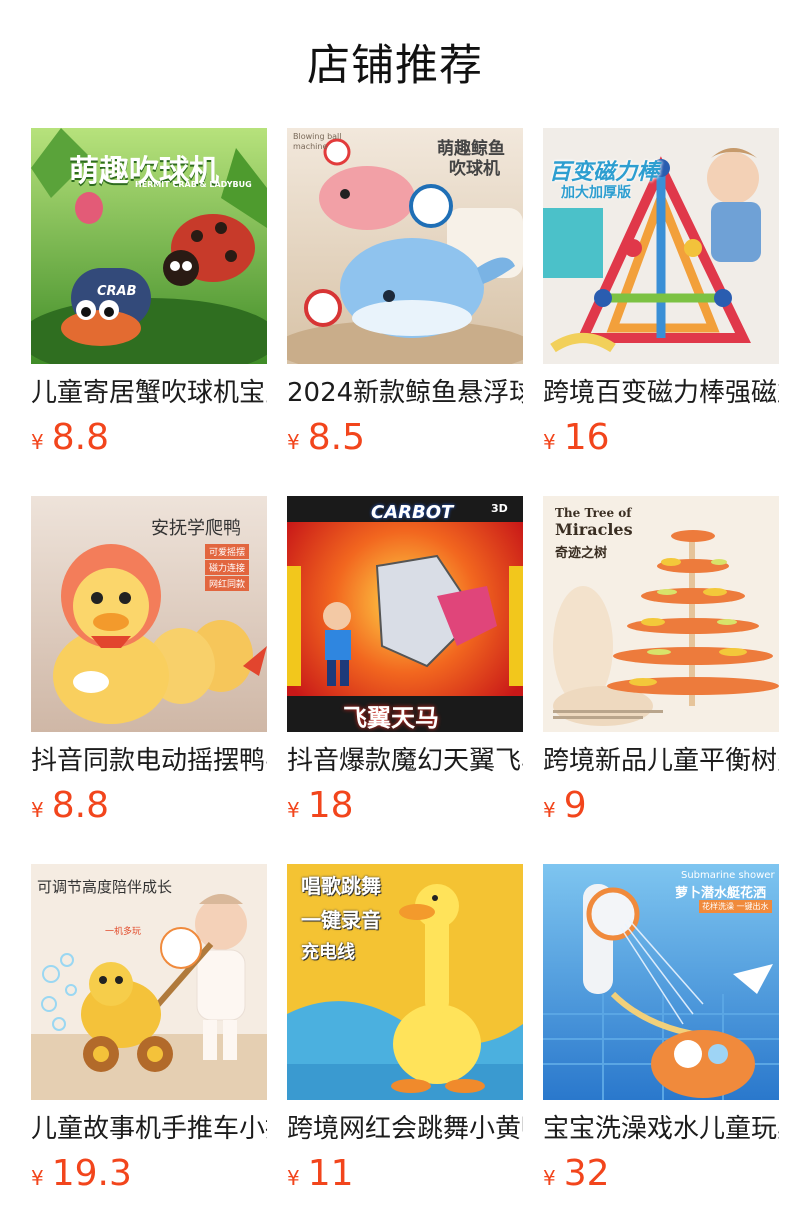 The image size is (790, 1232). I want to click on product-image-bubble: 一机多玩, so click(123, 932).